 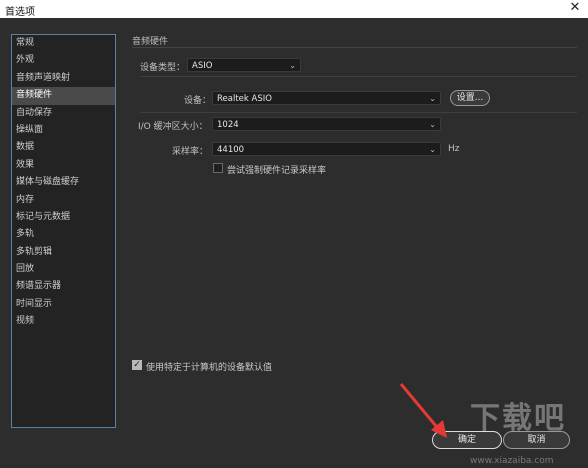 I want to click on sample-rate-select: 44100 ⌄, so click(x=326, y=149).